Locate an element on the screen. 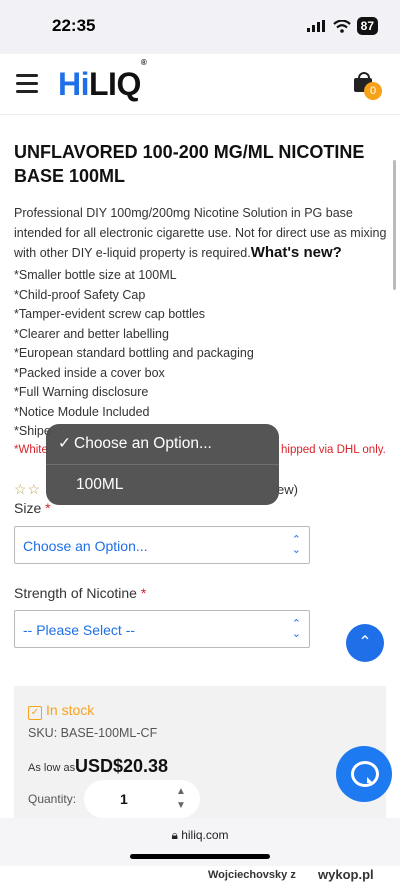 The width and height of the screenshot is (400, 886). chat-icon is located at coordinates (365, 774).